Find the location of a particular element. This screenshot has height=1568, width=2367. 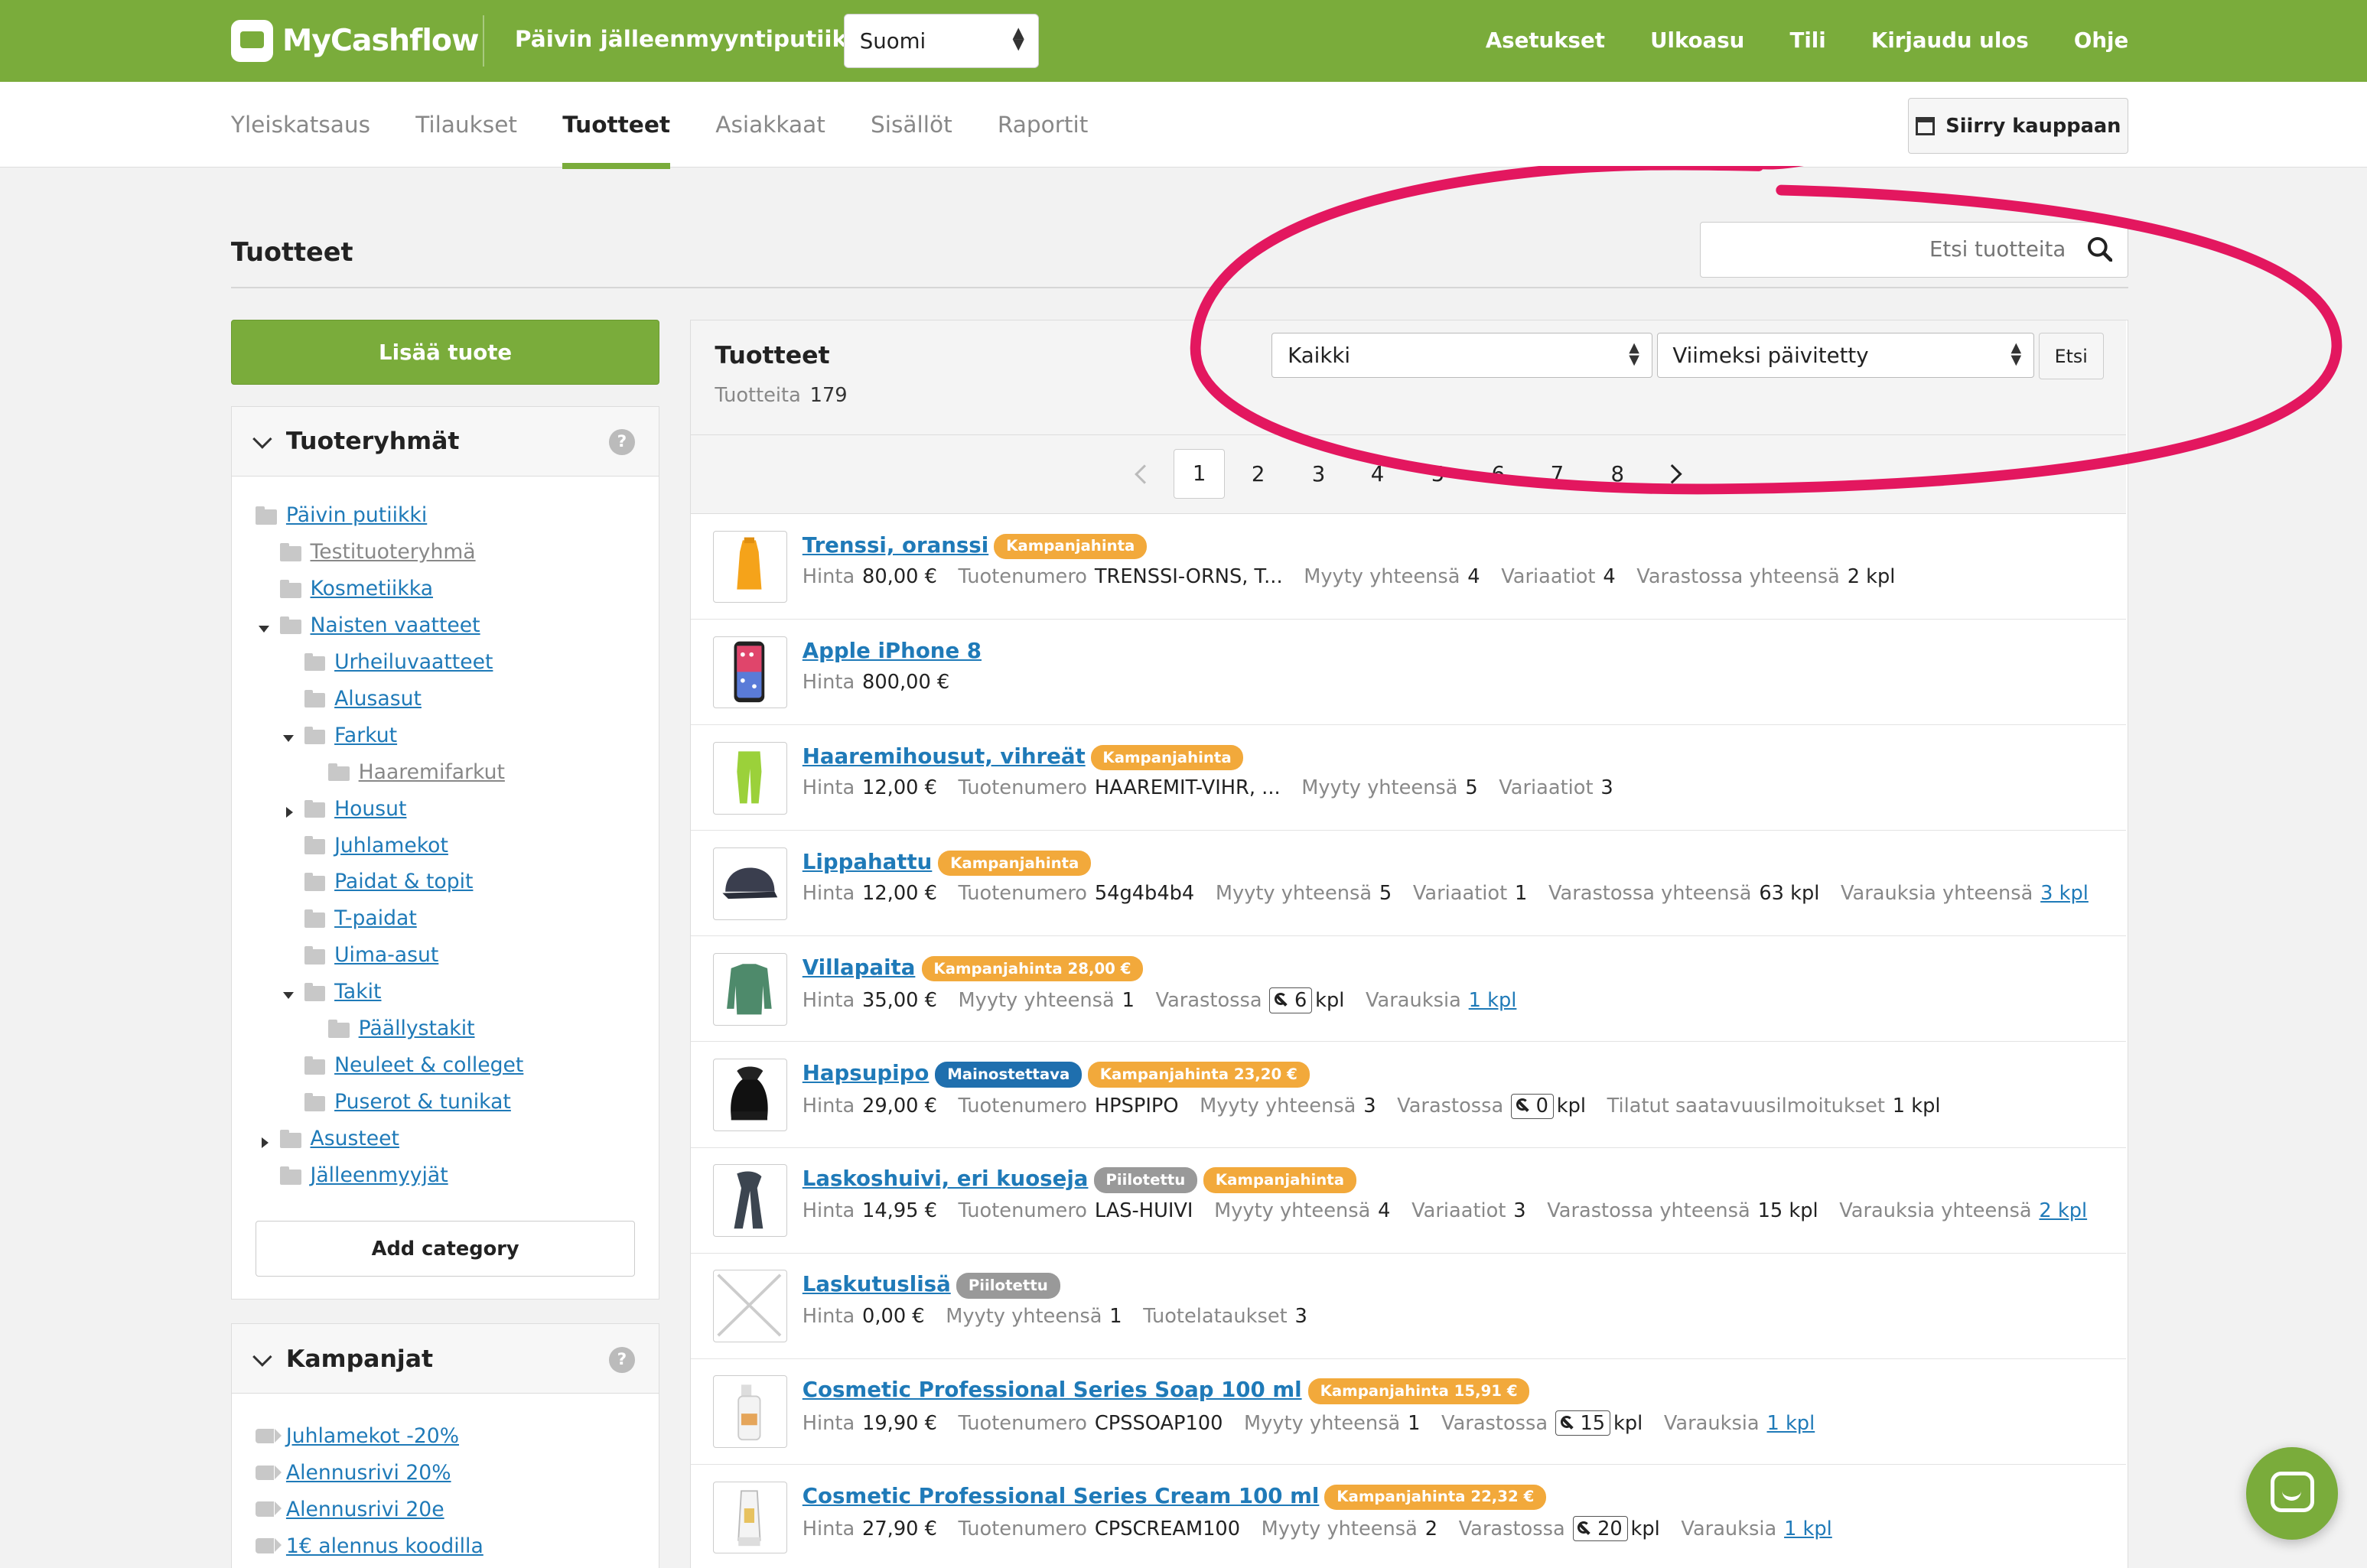

top-link: Ulkoasu is located at coordinates (1697, 41).